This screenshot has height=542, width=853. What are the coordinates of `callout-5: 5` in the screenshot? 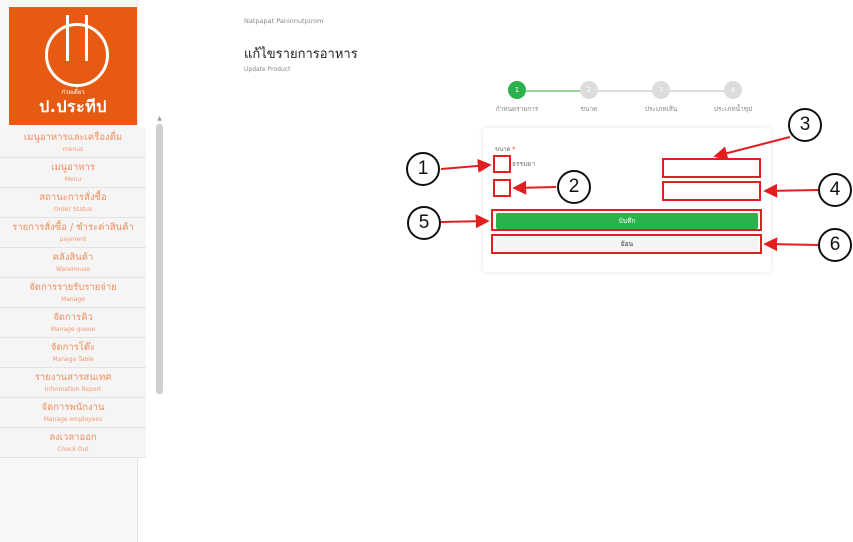 It's located at (424, 223).